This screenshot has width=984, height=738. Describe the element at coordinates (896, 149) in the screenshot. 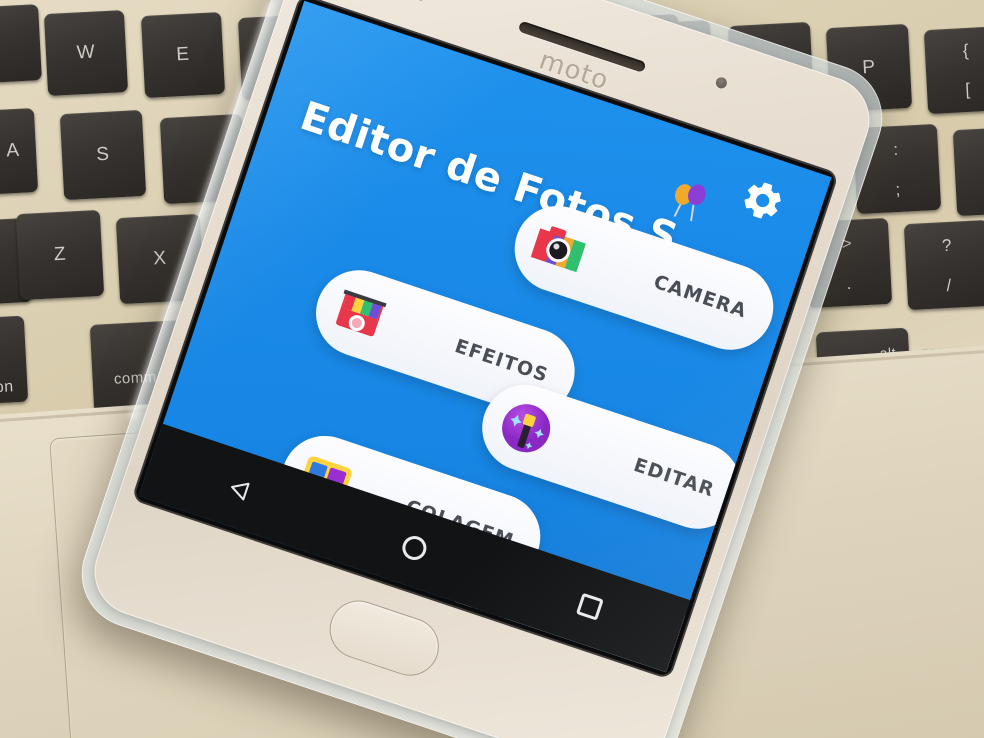

I see `key-label-top: :` at that location.